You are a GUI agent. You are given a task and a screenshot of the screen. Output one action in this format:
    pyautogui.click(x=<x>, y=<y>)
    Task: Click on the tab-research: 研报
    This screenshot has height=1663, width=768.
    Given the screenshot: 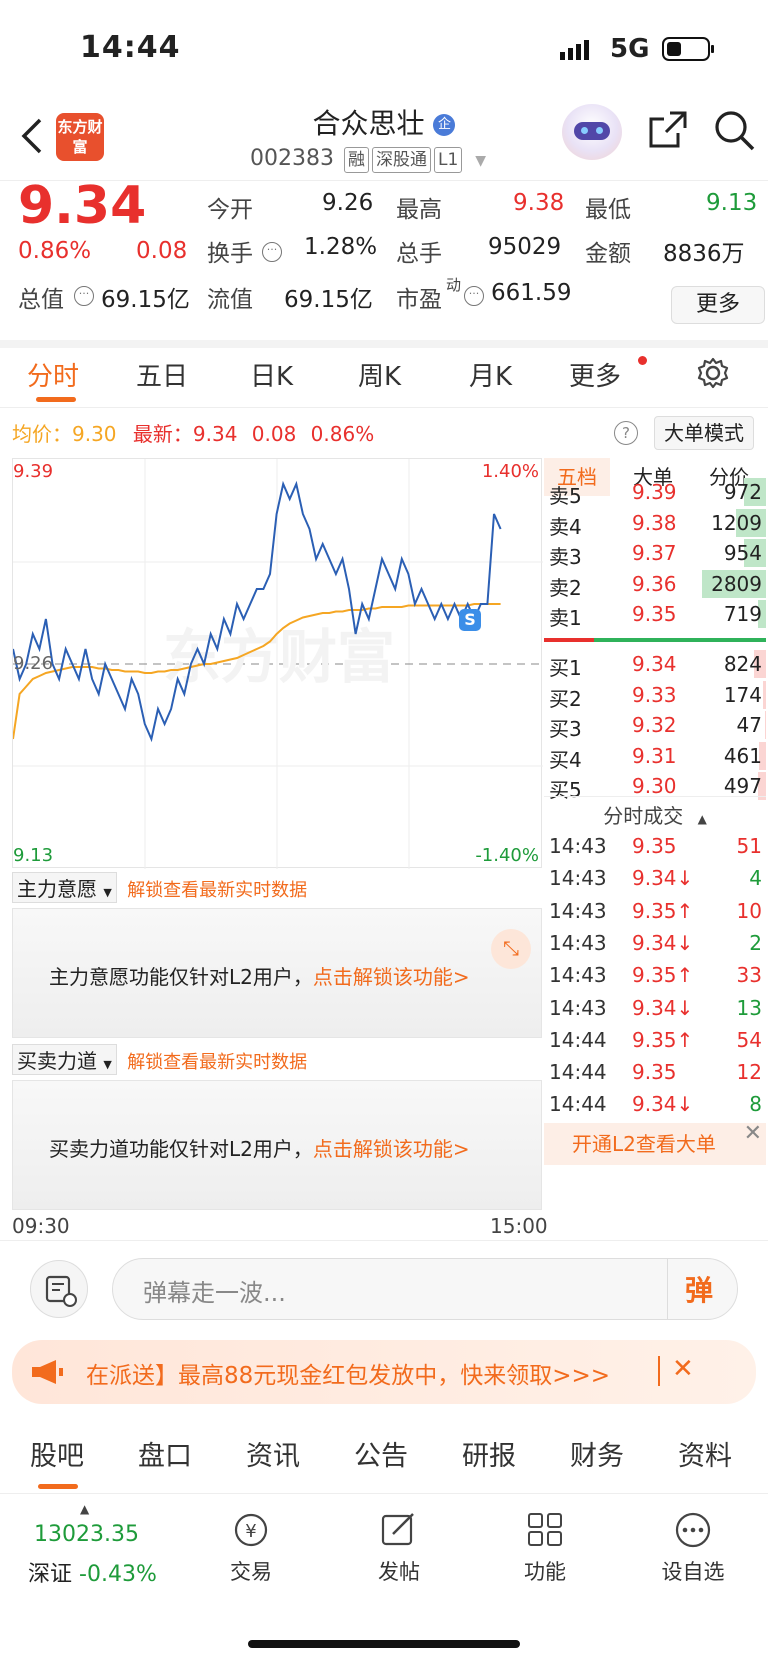 What is the action you would take?
    pyautogui.click(x=489, y=1453)
    